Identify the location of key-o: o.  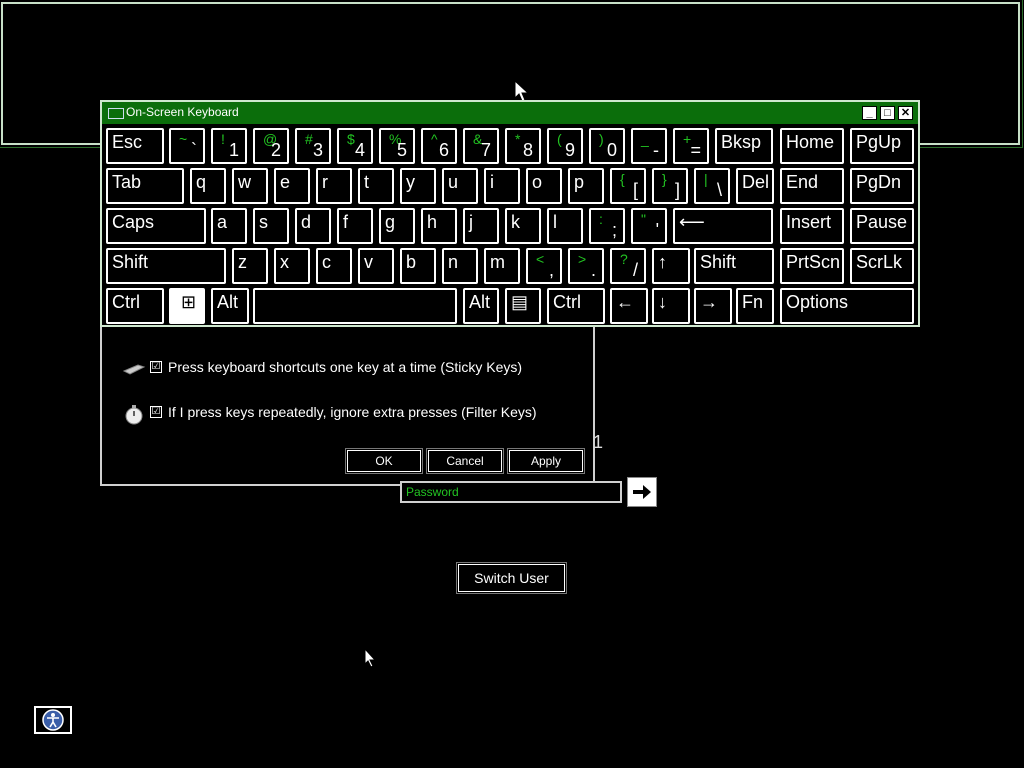
(544, 186).